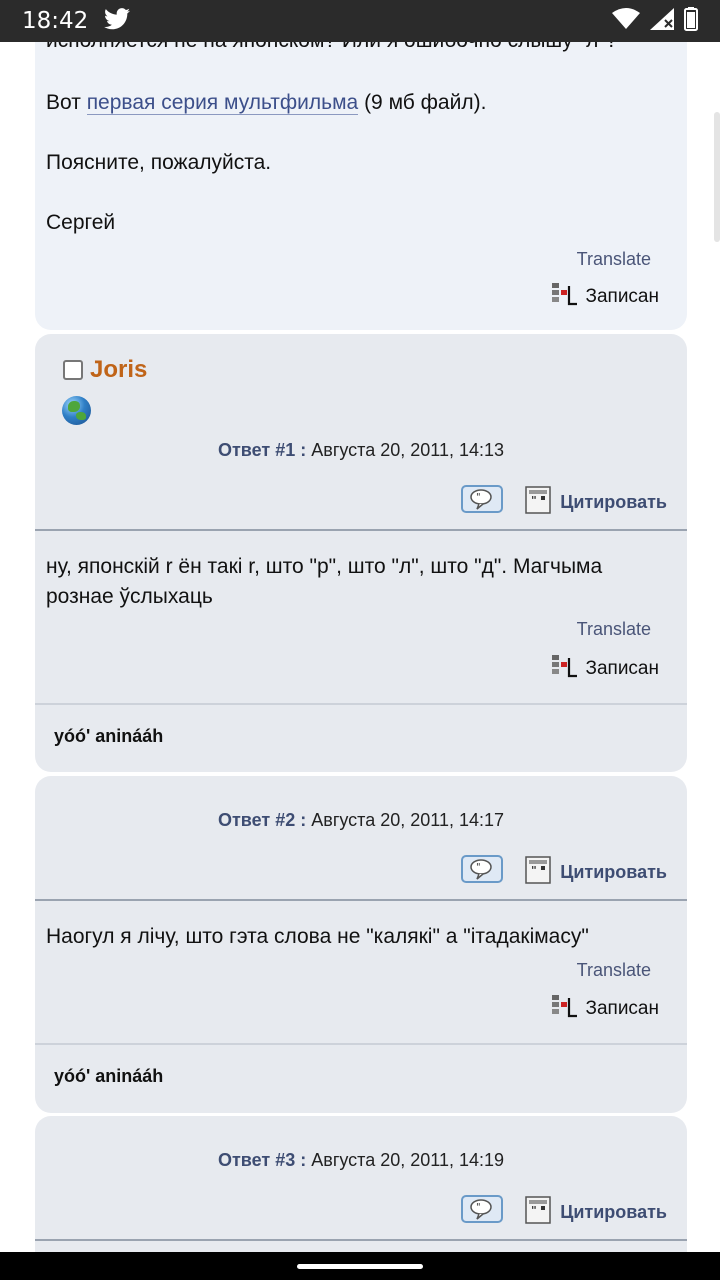 Image resolution: width=720 pixels, height=1280 pixels. I want to click on reply-date: Августа 20, 2011, 14:19, so click(408, 1160).